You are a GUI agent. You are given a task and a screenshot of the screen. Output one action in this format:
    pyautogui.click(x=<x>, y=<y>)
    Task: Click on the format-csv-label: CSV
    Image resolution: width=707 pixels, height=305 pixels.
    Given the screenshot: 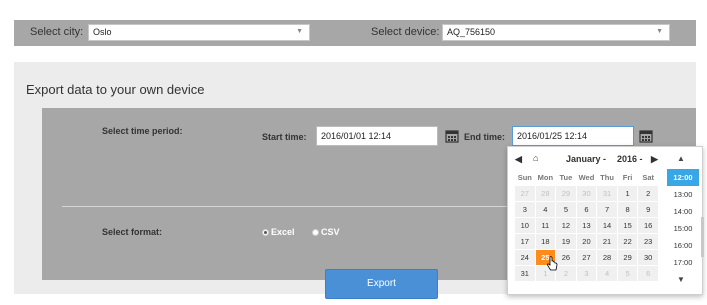 What is the action you would take?
    pyautogui.click(x=330, y=232)
    